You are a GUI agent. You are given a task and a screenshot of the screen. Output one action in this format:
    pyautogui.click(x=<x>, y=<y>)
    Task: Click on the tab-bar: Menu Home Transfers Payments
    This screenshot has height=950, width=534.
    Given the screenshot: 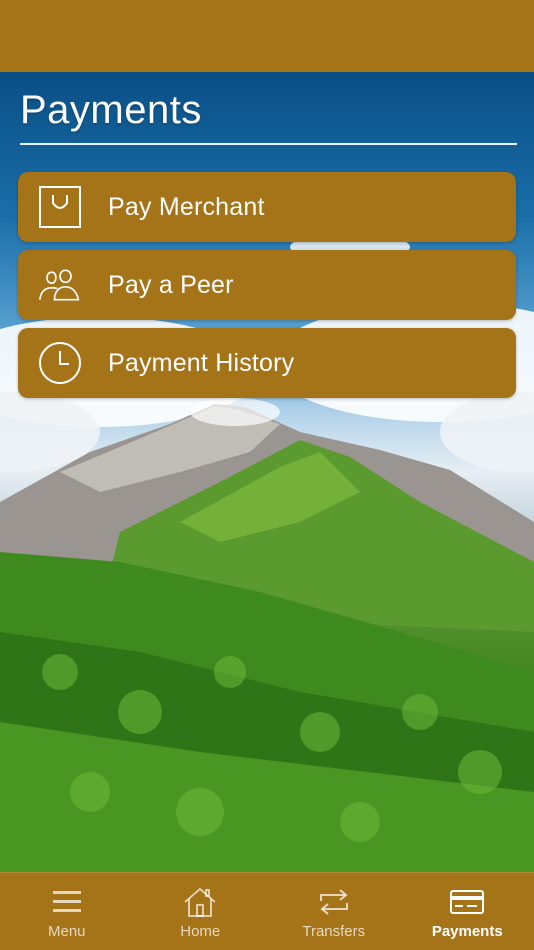 What is the action you would take?
    pyautogui.click(x=267, y=911)
    